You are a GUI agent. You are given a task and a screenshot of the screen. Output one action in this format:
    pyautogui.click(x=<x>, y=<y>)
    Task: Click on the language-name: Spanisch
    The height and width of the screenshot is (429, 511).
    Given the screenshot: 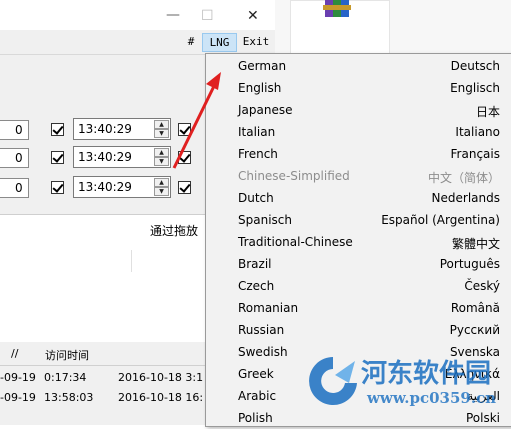 What is the action you would take?
    pyautogui.click(x=265, y=220)
    